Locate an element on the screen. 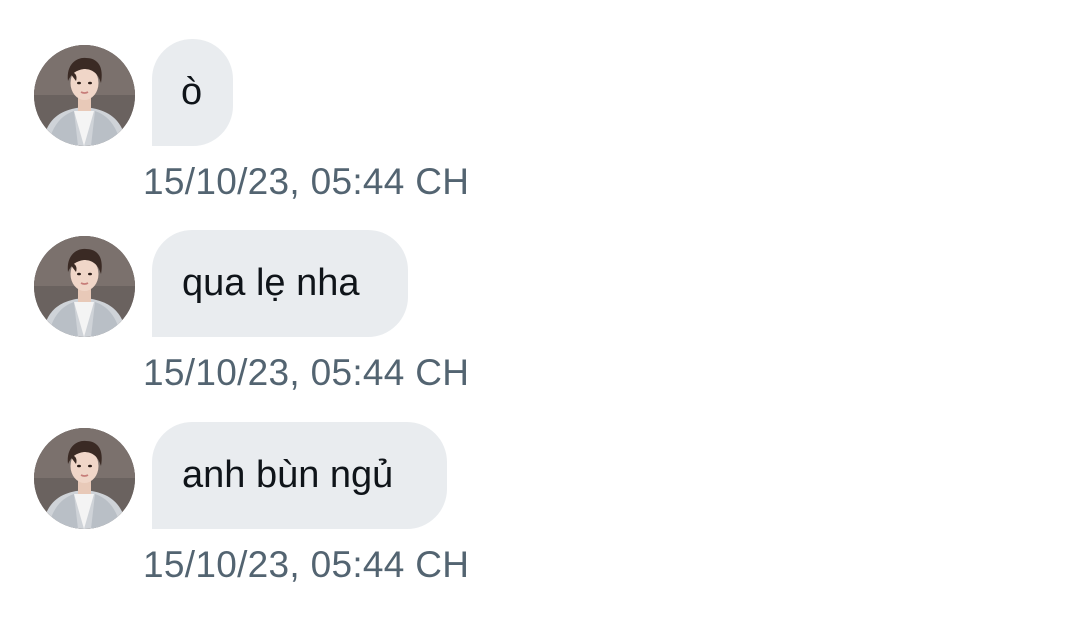 Image resolution: width=1080 pixels, height=630 pixels. message-text: ò is located at coordinates (192, 92).